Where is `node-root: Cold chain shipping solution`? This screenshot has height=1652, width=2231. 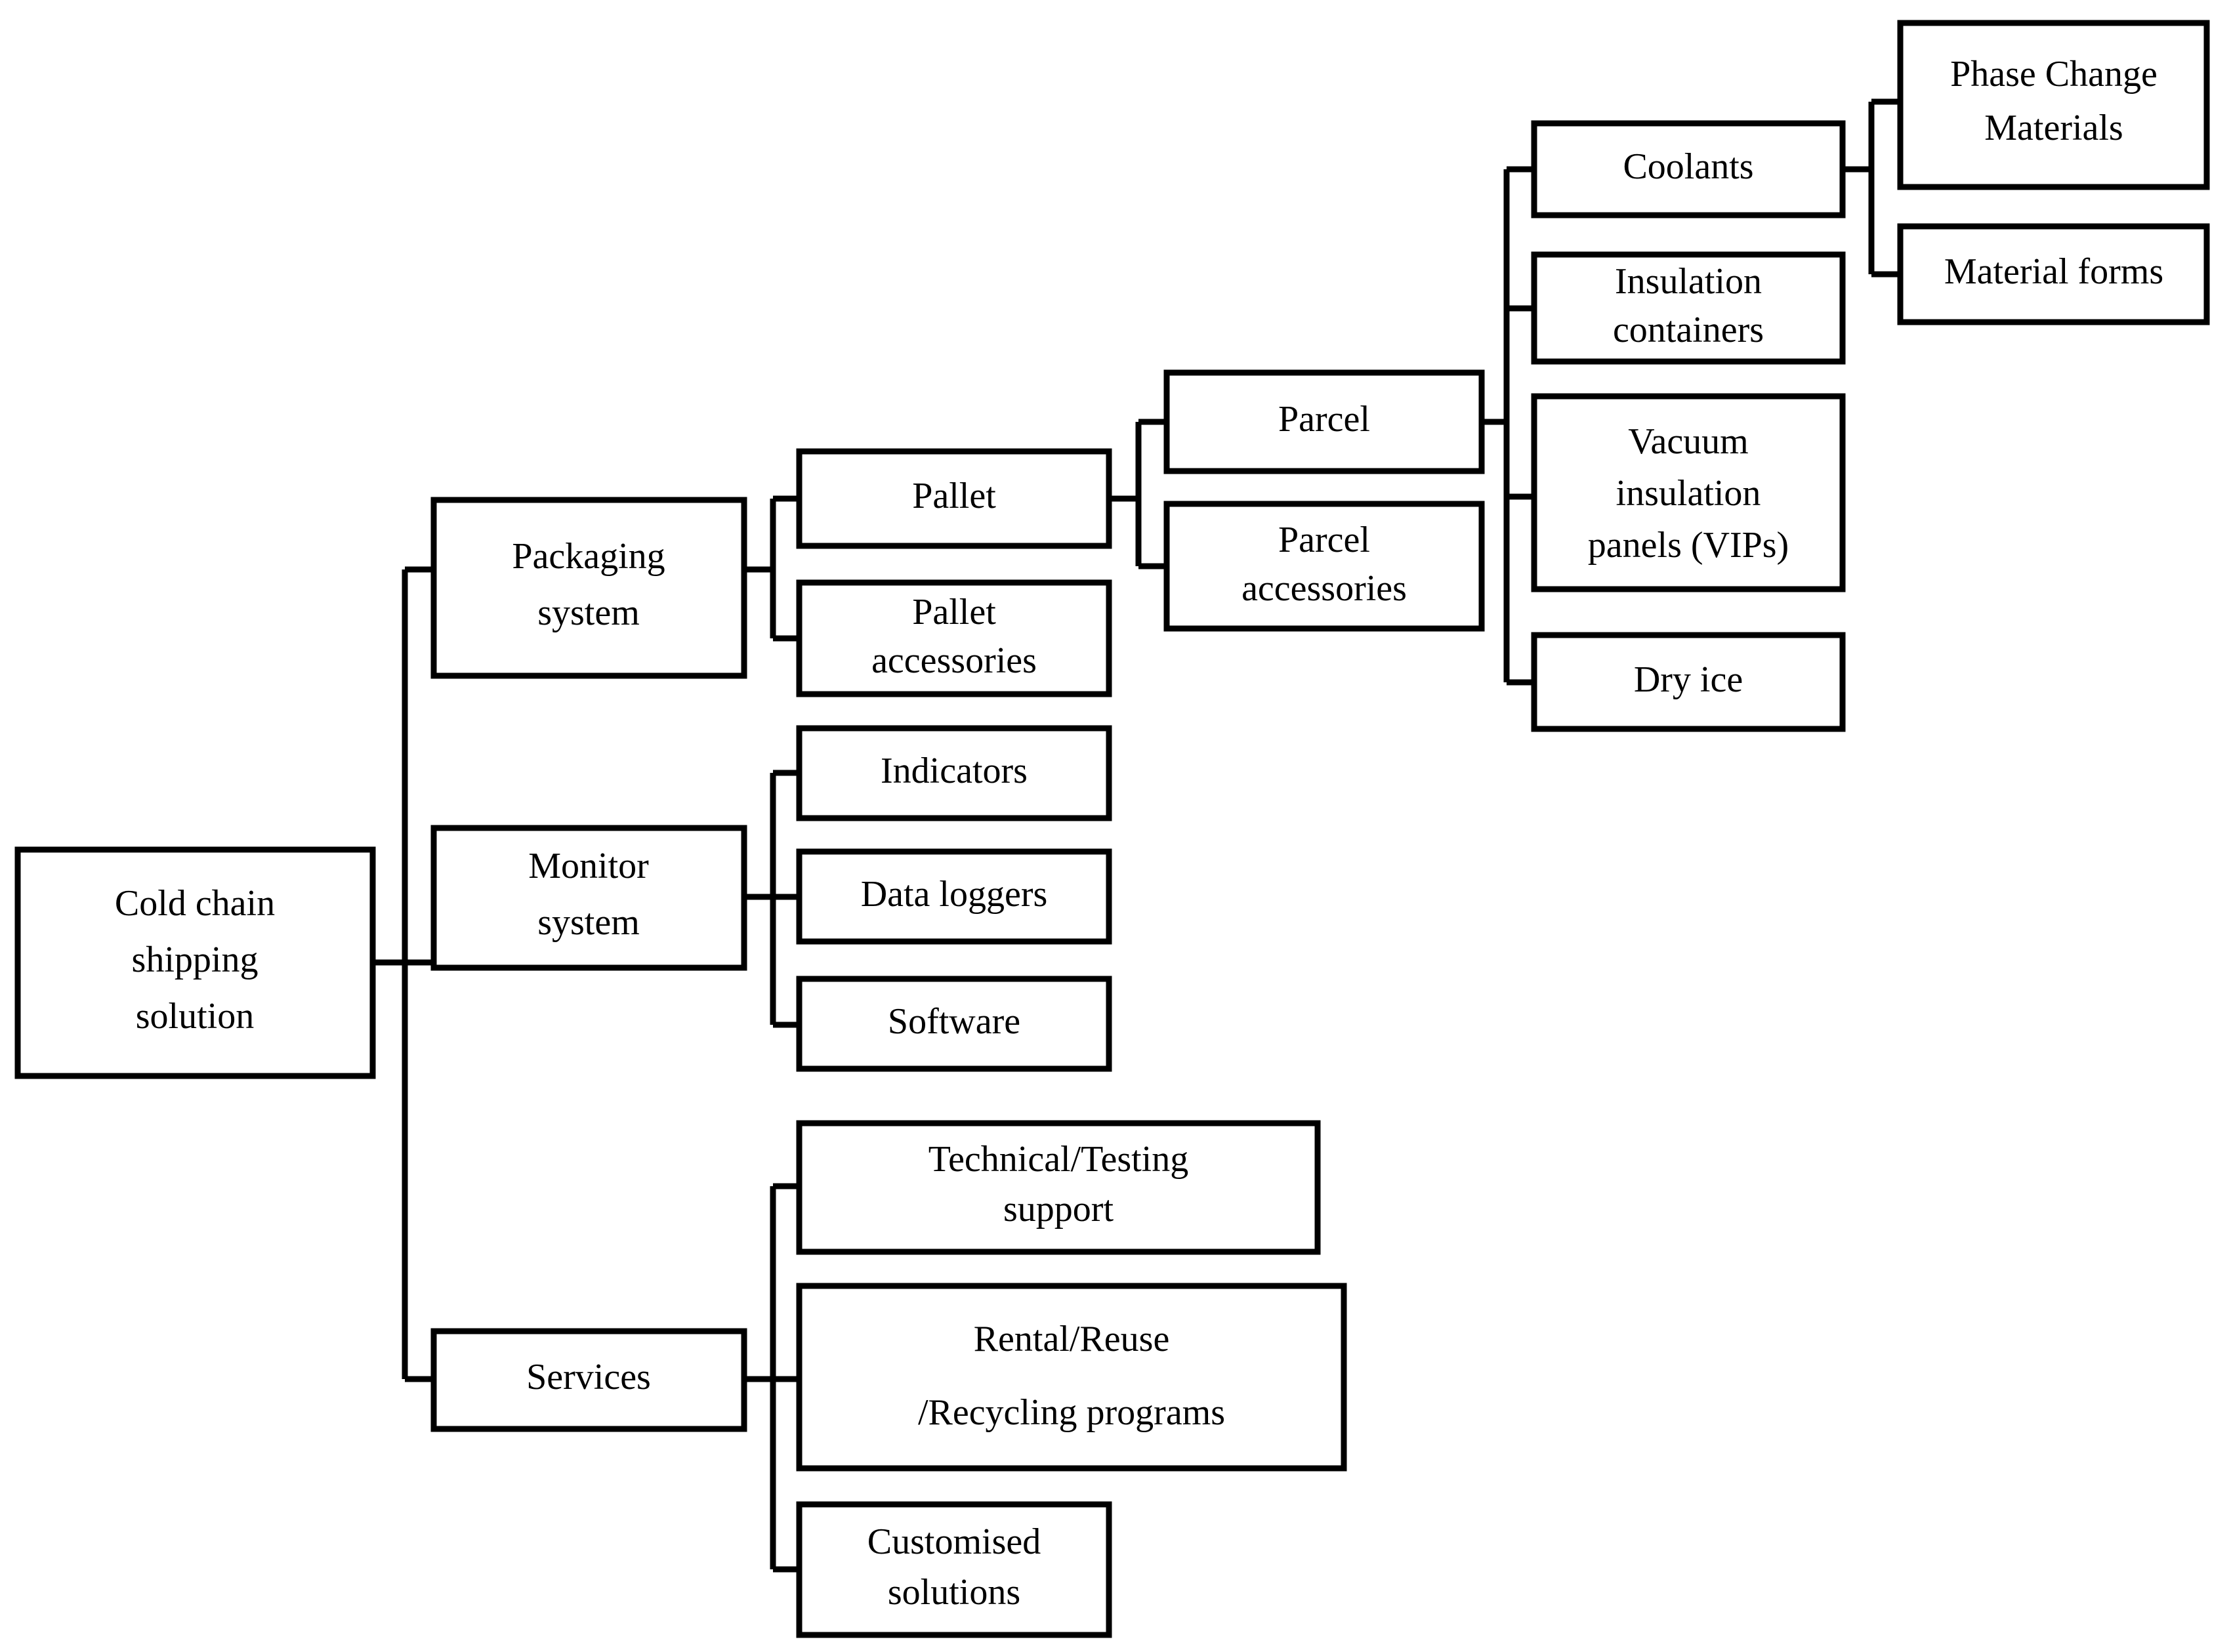
node-root: Cold chain shipping solution is located at coordinates (195, 963).